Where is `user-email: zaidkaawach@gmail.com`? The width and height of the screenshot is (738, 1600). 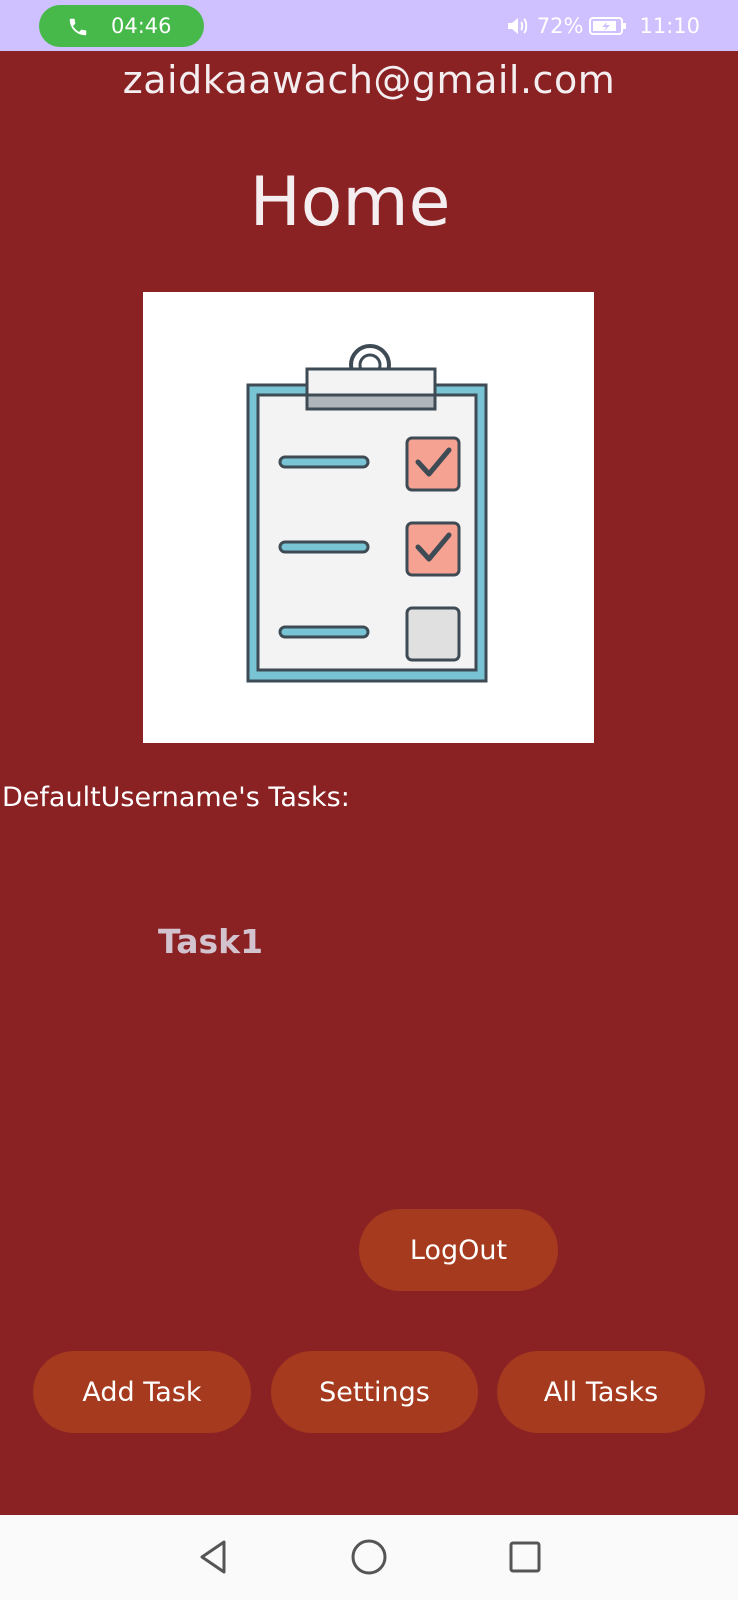 user-email: zaidkaawach@gmail.com is located at coordinates (369, 80).